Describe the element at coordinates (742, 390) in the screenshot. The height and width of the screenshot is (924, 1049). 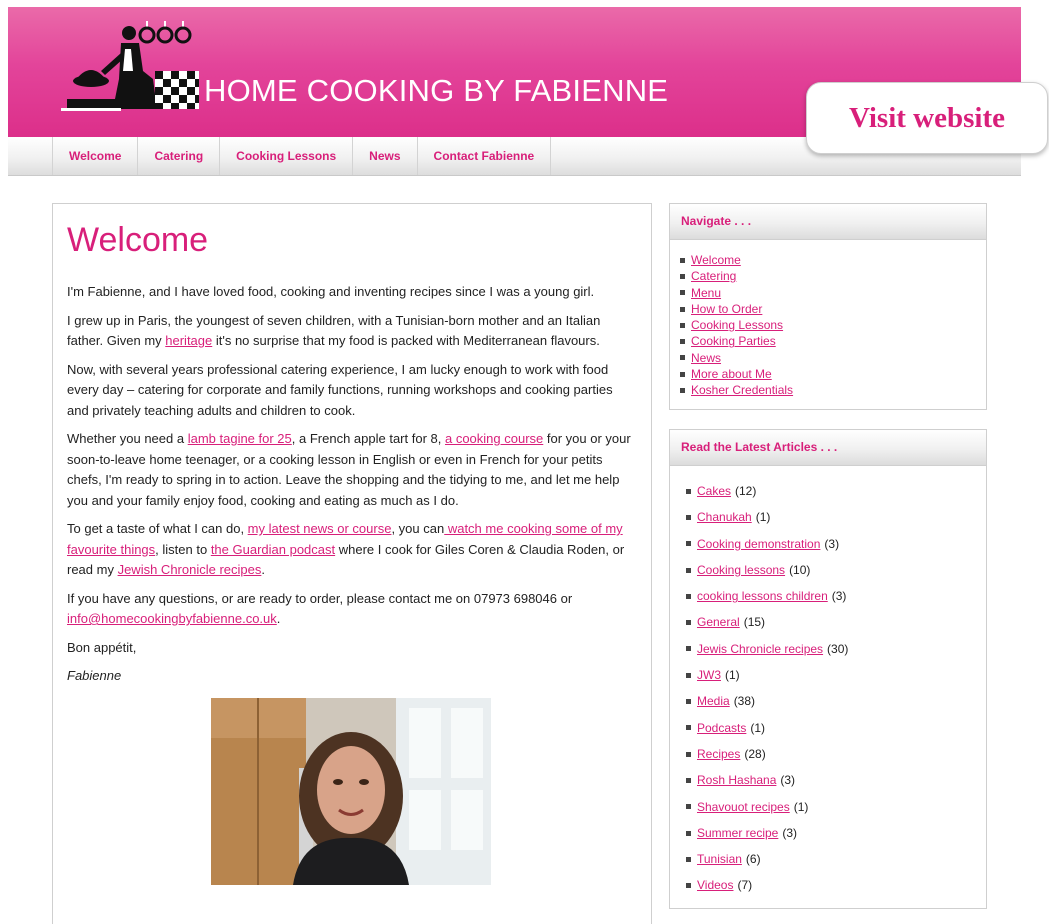
I see `side-nav-kosher-credentials: Kosher Credentials` at that location.